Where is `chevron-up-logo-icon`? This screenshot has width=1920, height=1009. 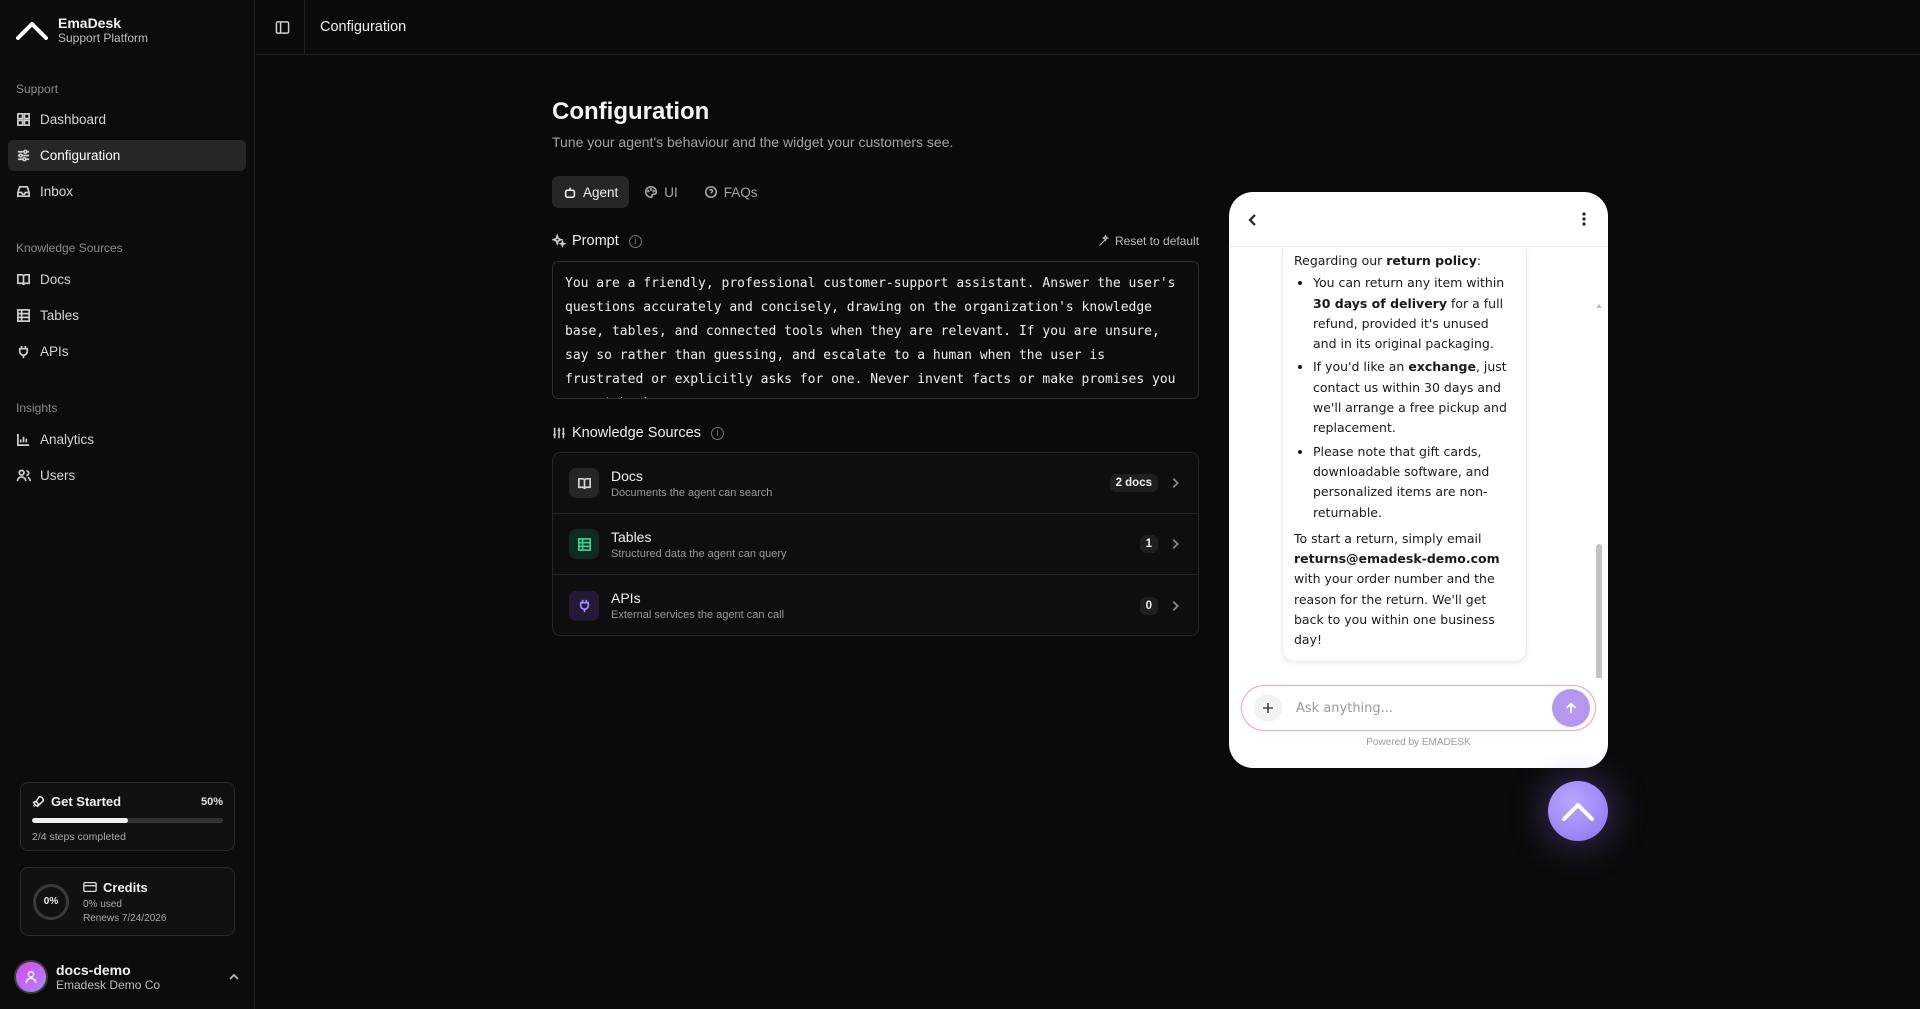
chevron-up-logo-icon is located at coordinates (1578, 812).